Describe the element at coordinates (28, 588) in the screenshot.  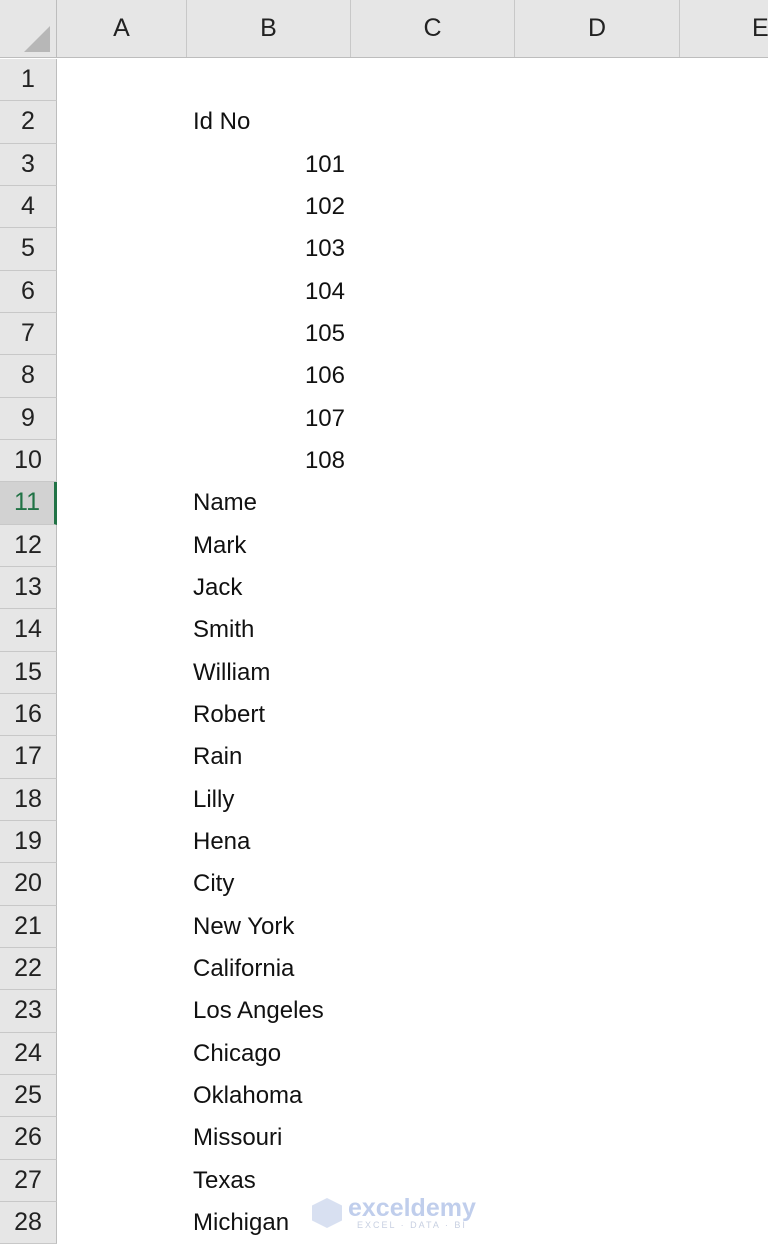
I see `row-header-13: 13` at that location.